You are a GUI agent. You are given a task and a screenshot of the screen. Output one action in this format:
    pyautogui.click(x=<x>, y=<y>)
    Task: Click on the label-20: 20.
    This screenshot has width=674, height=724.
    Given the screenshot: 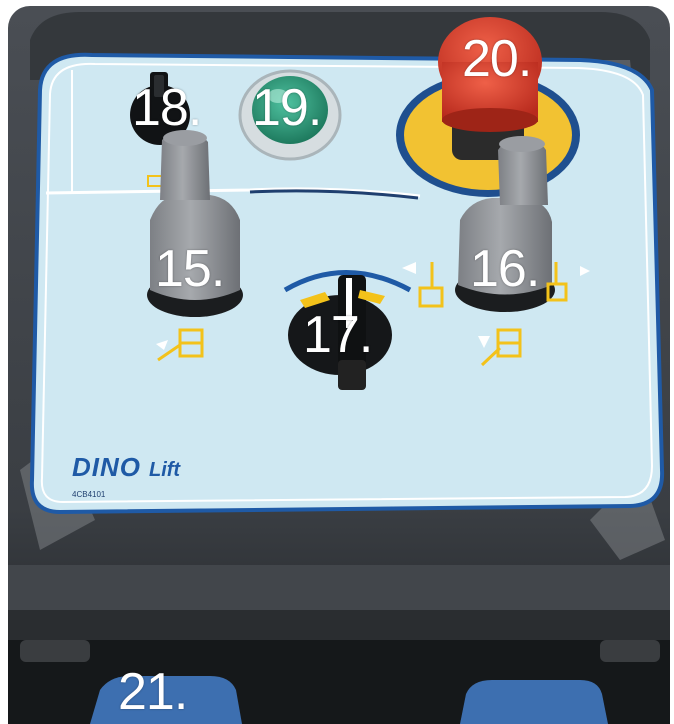 What is the action you would take?
    pyautogui.click(x=497, y=59)
    